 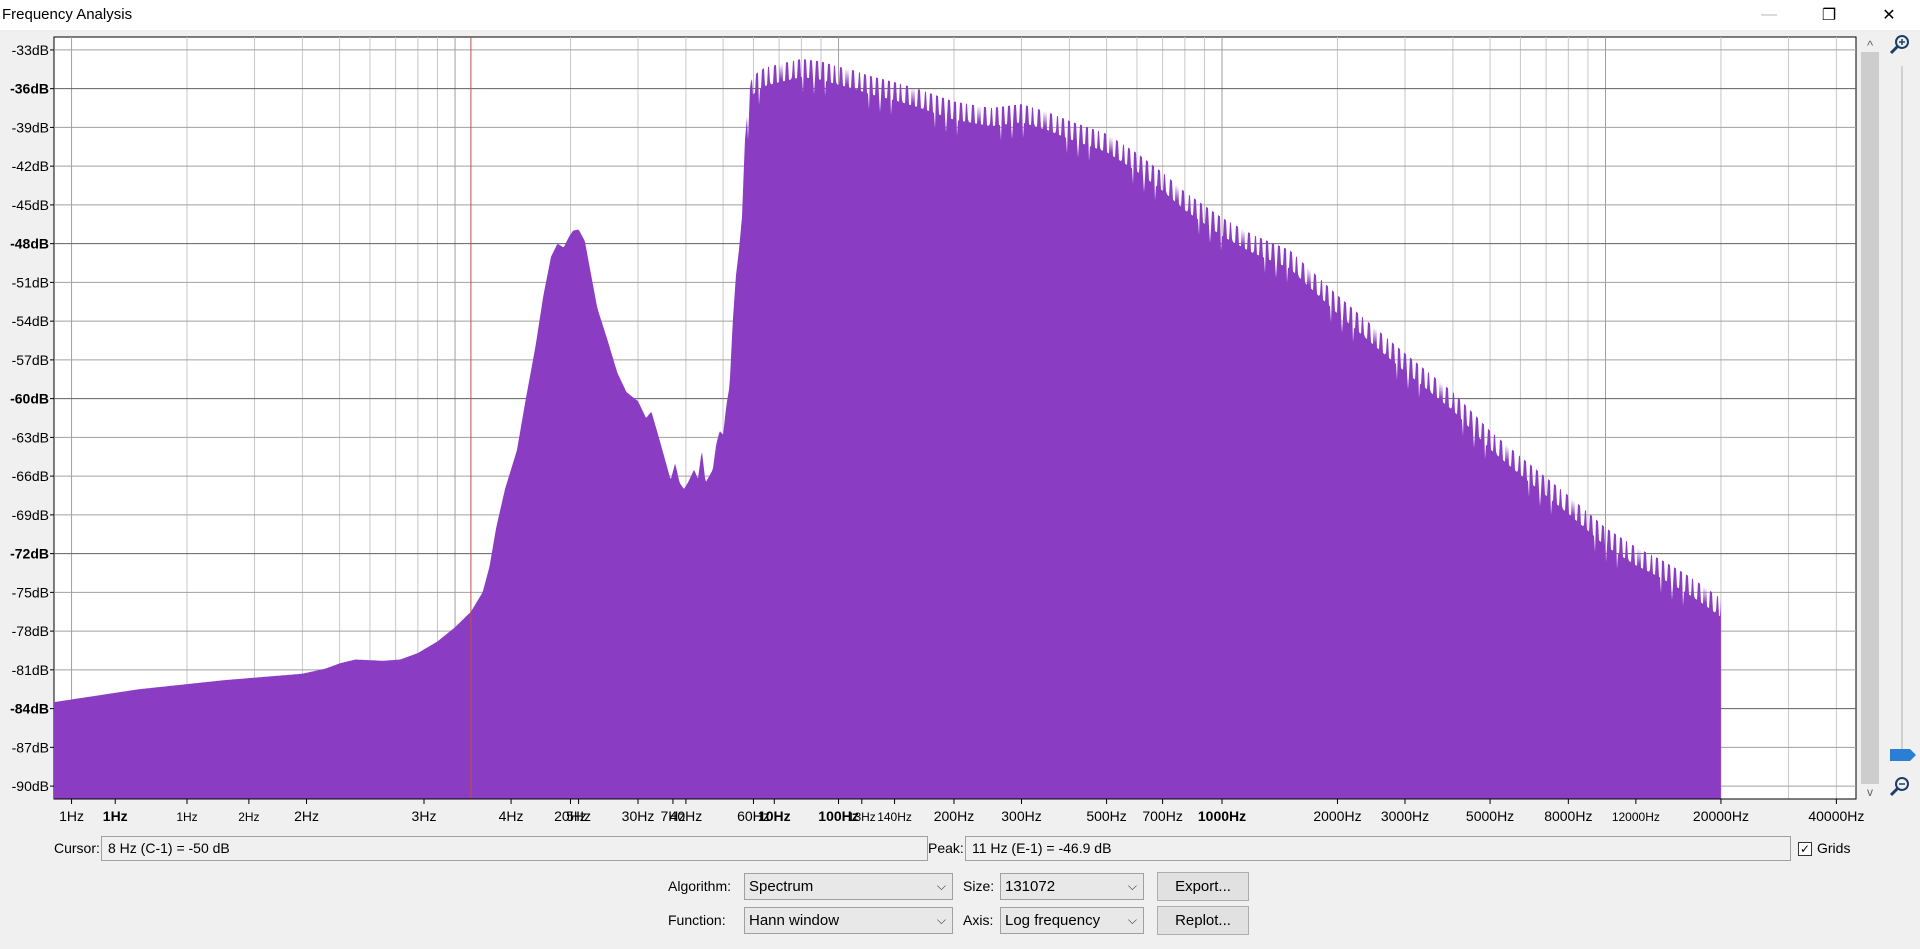 What do you see at coordinates (1162, 816) in the screenshot?
I see `x-tick-label: 700Hz` at bounding box center [1162, 816].